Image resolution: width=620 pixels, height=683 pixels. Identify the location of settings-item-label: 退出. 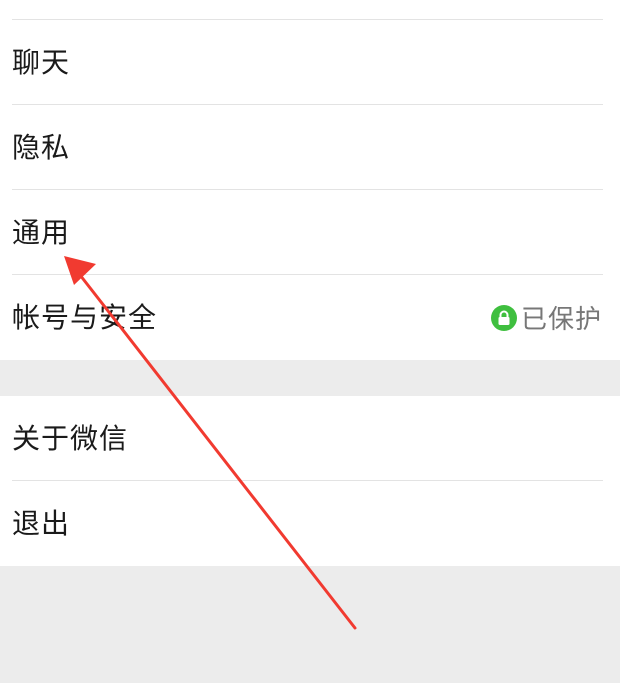
(41, 523).